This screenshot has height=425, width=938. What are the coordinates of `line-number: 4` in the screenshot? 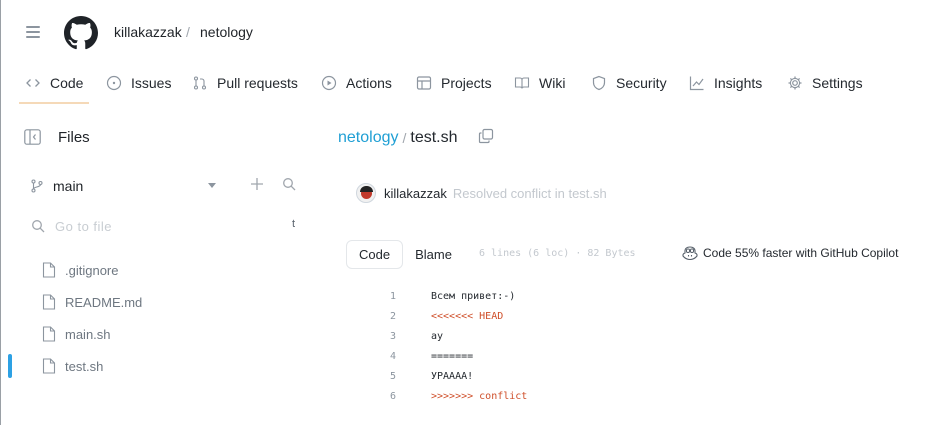 It's located at (388, 357).